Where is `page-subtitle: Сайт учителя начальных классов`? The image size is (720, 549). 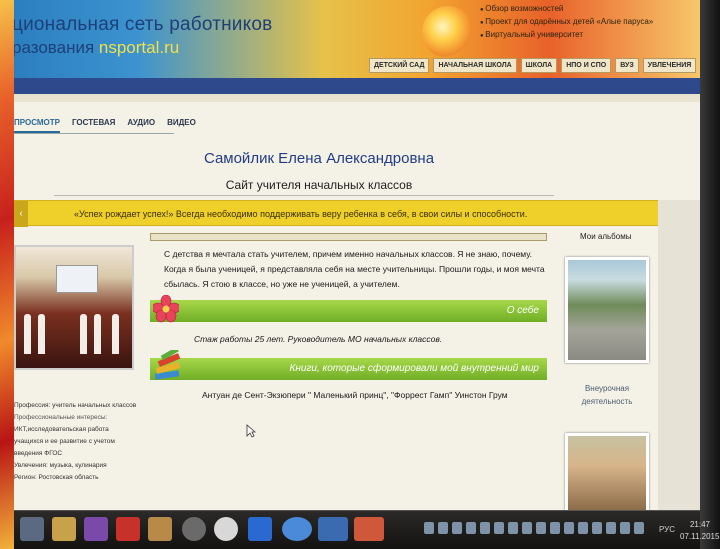 page-subtitle: Сайт учителя начальных классов is located at coordinates (319, 185).